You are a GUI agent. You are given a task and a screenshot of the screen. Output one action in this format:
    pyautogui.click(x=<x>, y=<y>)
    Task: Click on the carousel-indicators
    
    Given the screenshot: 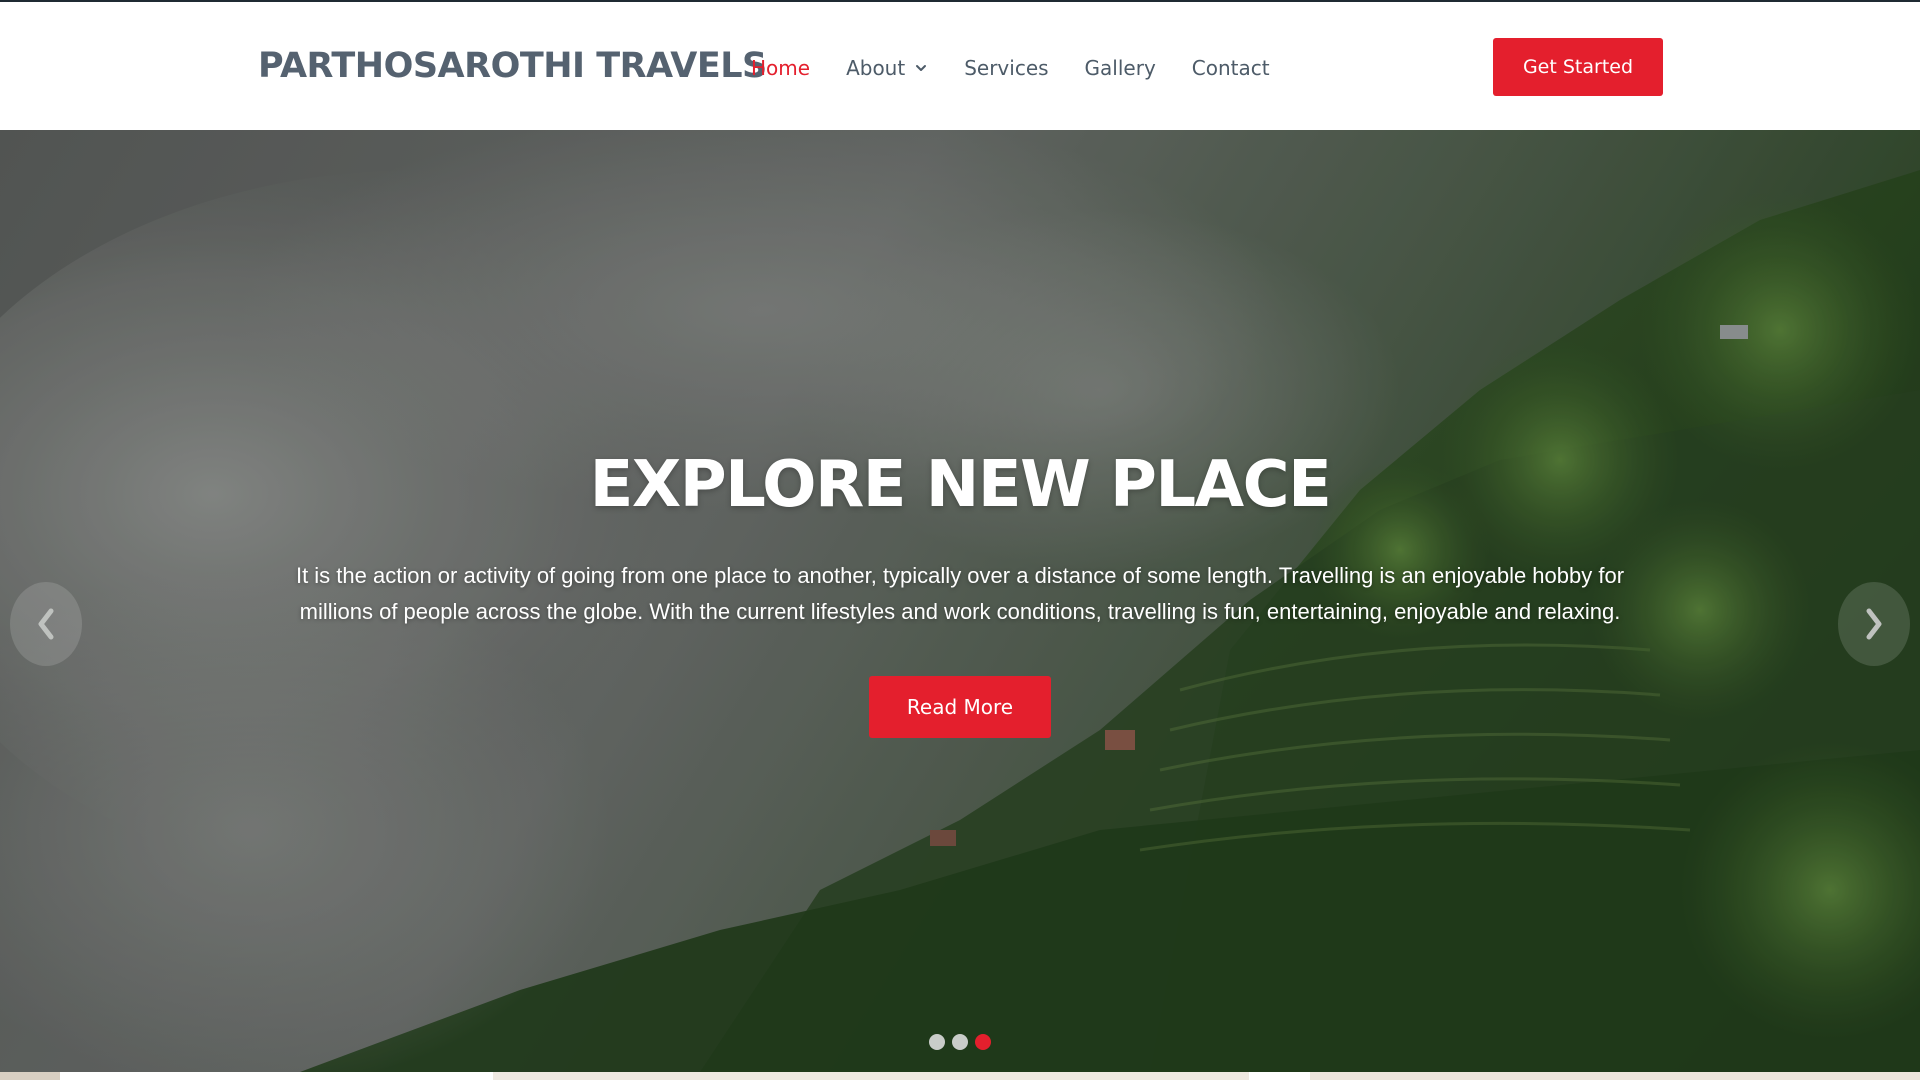 What is the action you would take?
    pyautogui.click(x=963, y=1042)
    